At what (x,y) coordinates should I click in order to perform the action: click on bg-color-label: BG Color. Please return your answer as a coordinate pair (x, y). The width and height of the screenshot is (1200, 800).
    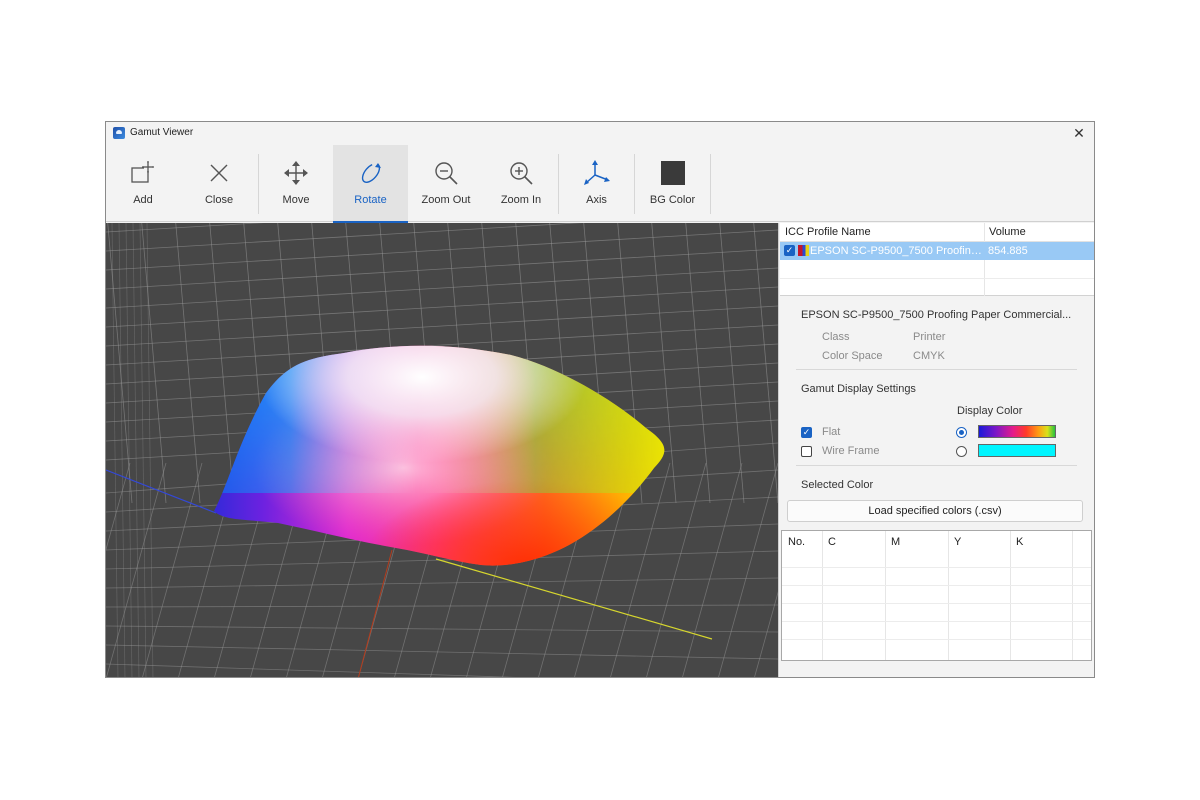
    Looking at the image, I should click on (672, 200).